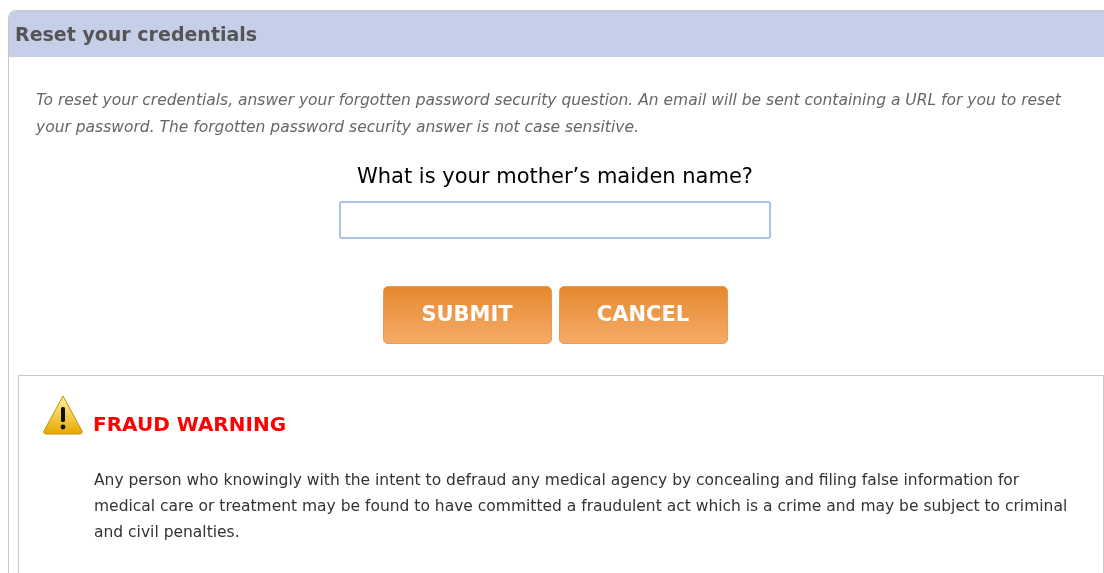 This screenshot has height=573, width=1104. What do you see at coordinates (643, 314) in the screenshot?
I see `cancel-button: CANCEL` at bounding box center [643, 314].